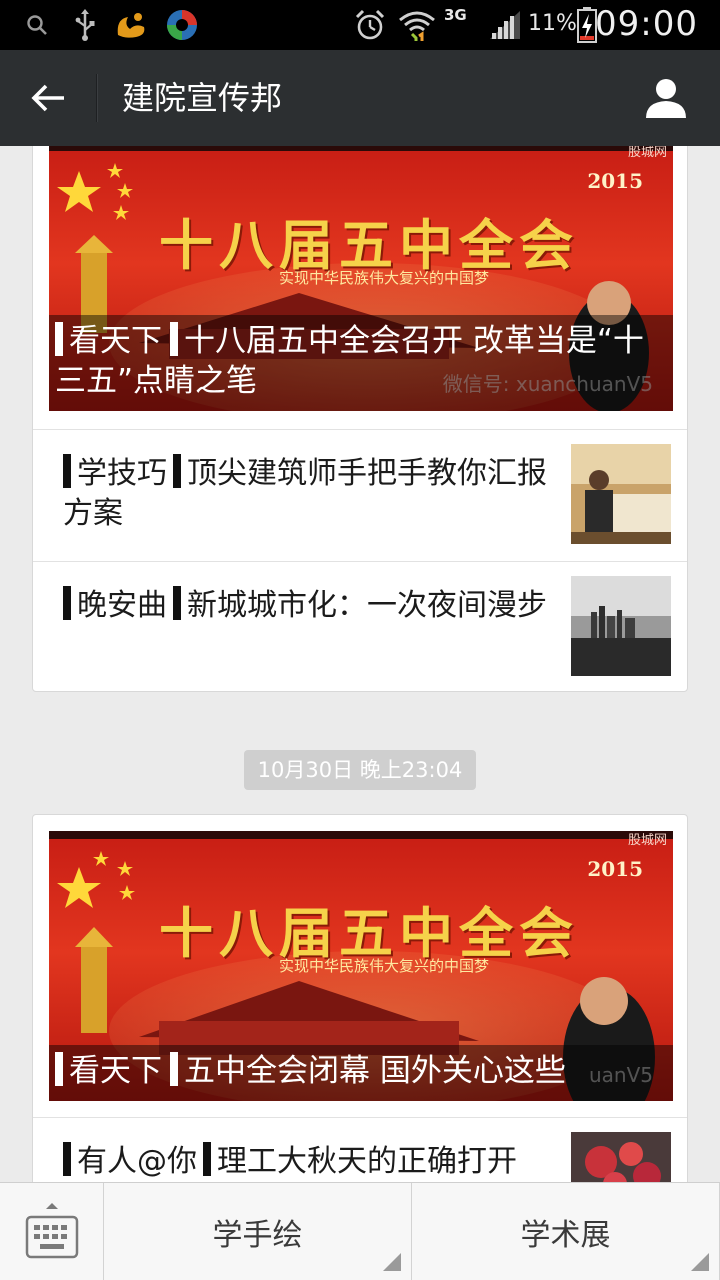 This screenshot has width=720, height=1280. I want to click on list-item: 有人@你 理工大秋天的正确打开, so click(360, 1149).